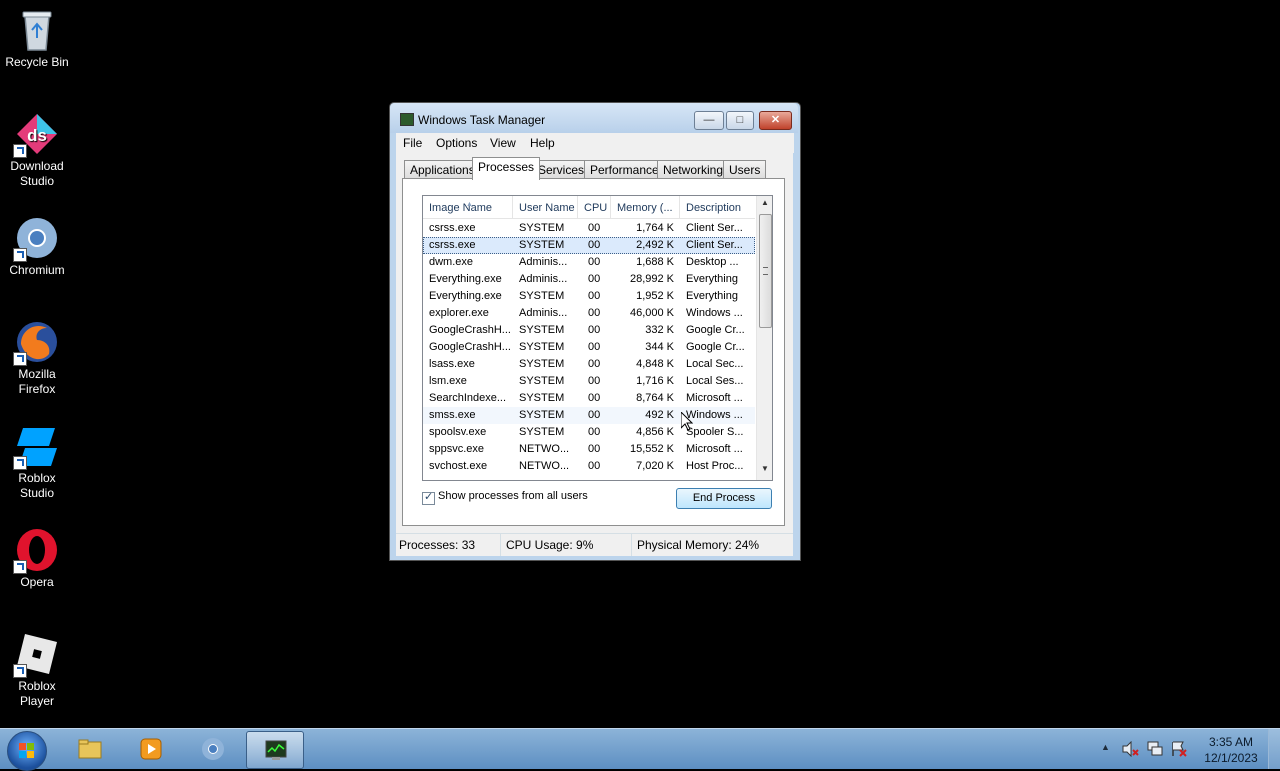  What do you see at coordinates (542, 143) in the screenshot?
I see `menu-help: Help` at bounding box center [542, 143].